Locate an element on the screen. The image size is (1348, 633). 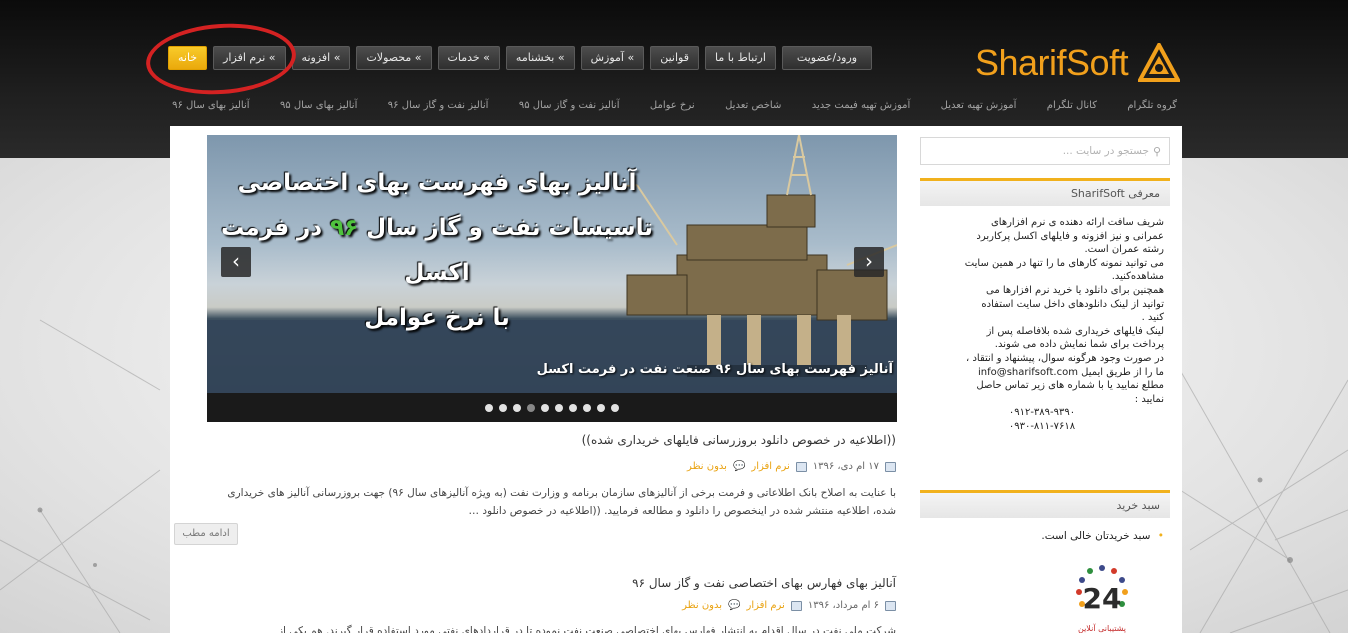
submenu-item-analysis-95: آنالیز بهای سال ۹۵ is located at coordinates (318, 105).